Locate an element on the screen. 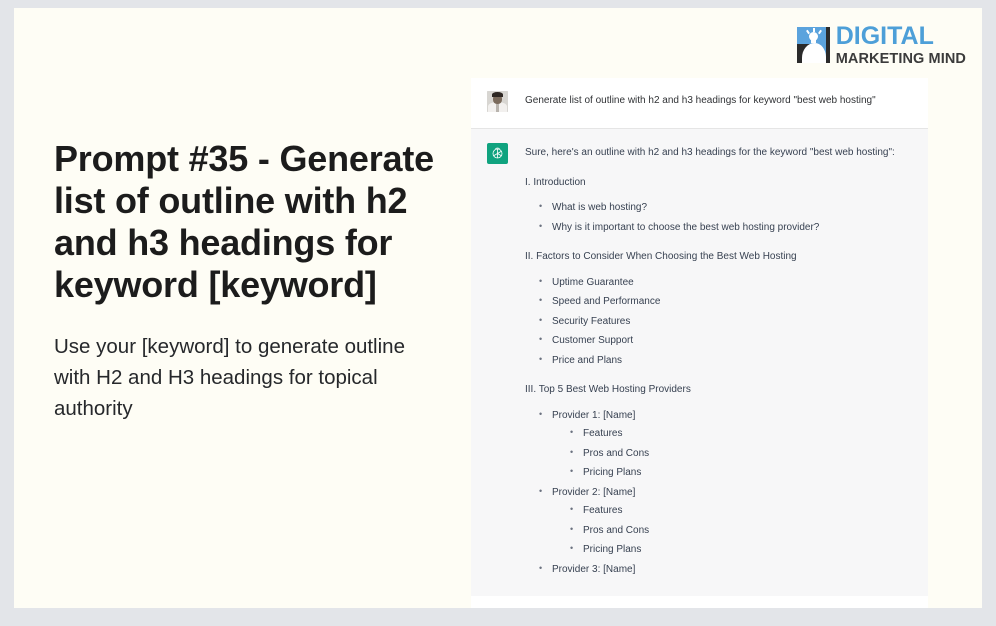  outline-item: Security Features is located at coordinates (725, 322).